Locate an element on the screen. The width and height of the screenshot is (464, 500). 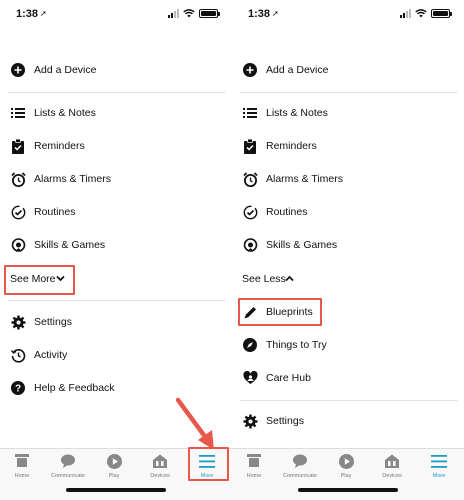
menu-item-things-to-try: Things to Try is located at coordinates (348, 345).